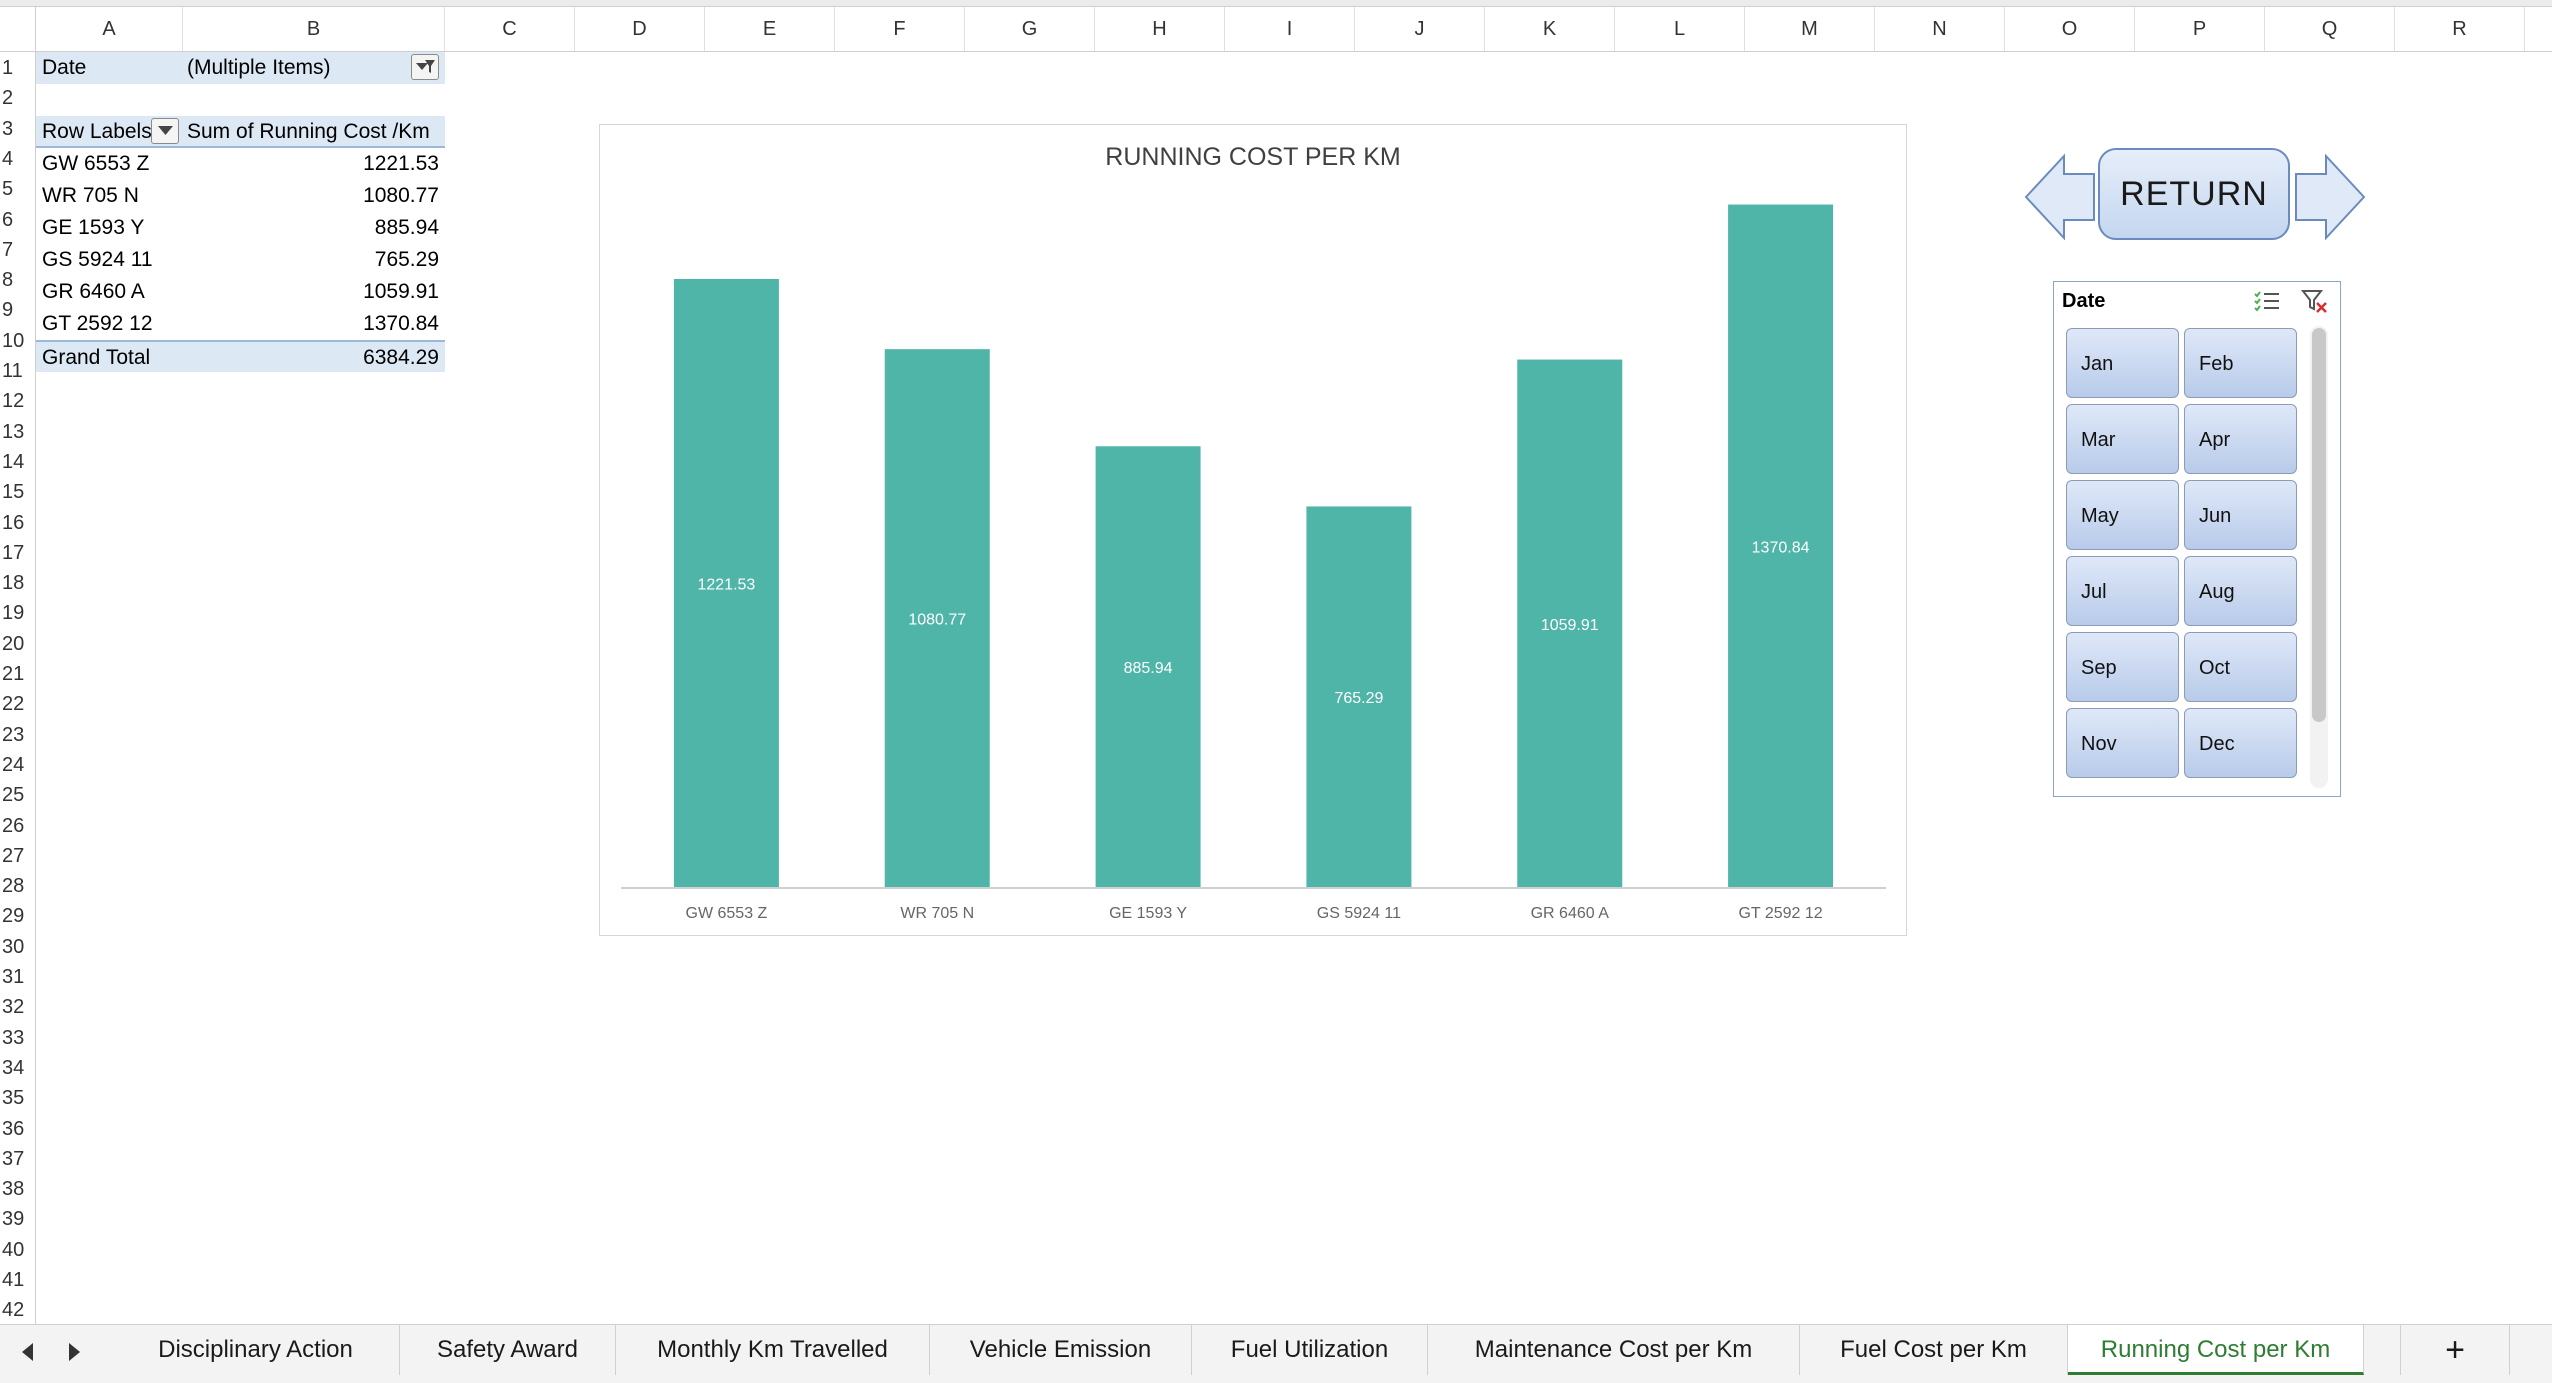 The image size is (2552, 1383). Describe the element at coordinates (109, 324) in the screenshot. I see `pivot-row-label: GT 2592 12` at that location.